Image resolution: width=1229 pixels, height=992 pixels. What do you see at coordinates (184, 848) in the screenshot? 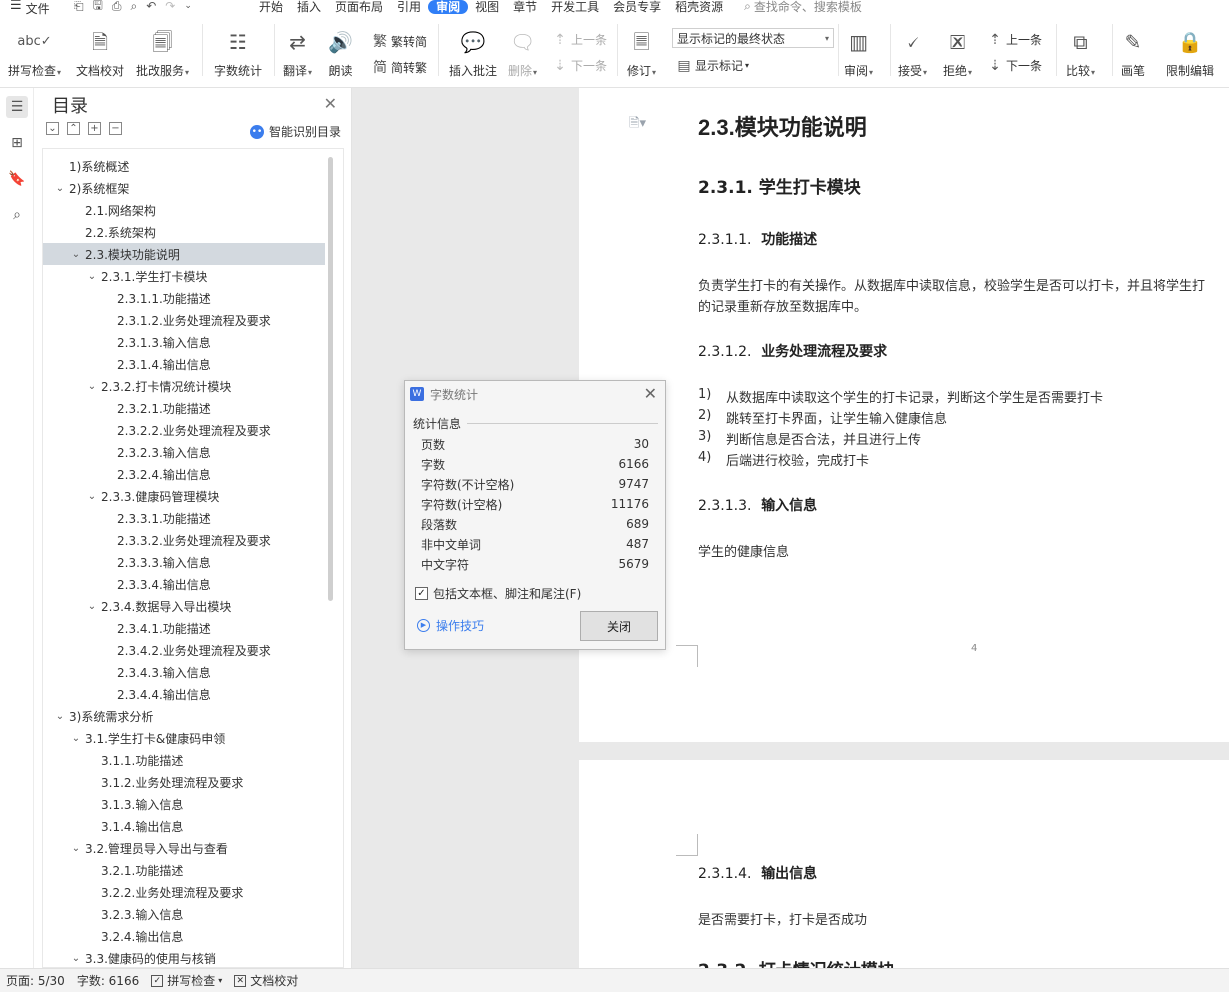
I see `toc-item: ⌄ 3.2.管理员导入导出与查看` at bounding box center [184, 848].